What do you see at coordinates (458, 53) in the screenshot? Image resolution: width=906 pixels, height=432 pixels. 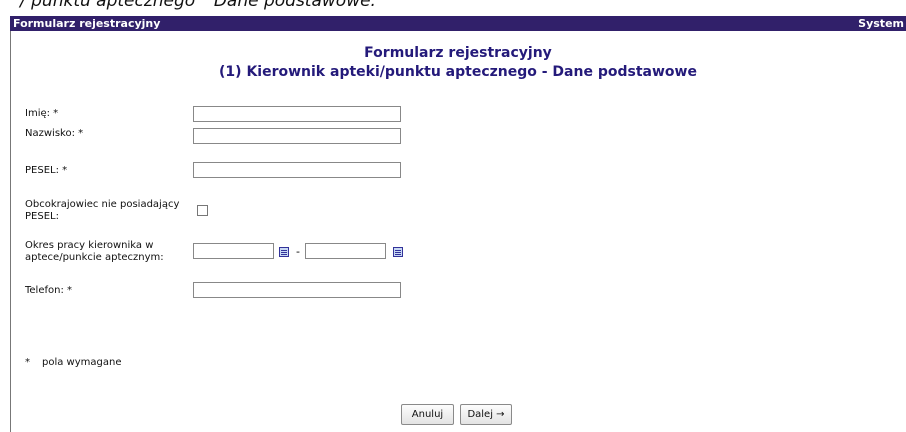 I see `form-title: Formularz rejestracyjny` at bounding box center [458, 53].